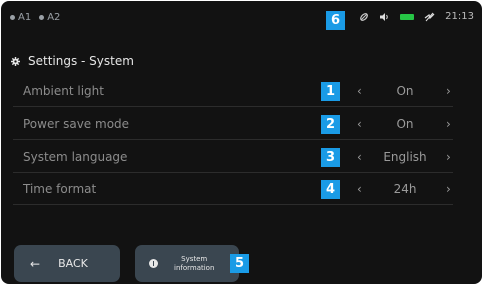 Image resolution: width=483 pixels, height=285 pixels. Describe the element at coordinates (233, 189) in the screenshot. I see `setting-row-time-format: Time format 4 ‹ 24h ›` at that location.